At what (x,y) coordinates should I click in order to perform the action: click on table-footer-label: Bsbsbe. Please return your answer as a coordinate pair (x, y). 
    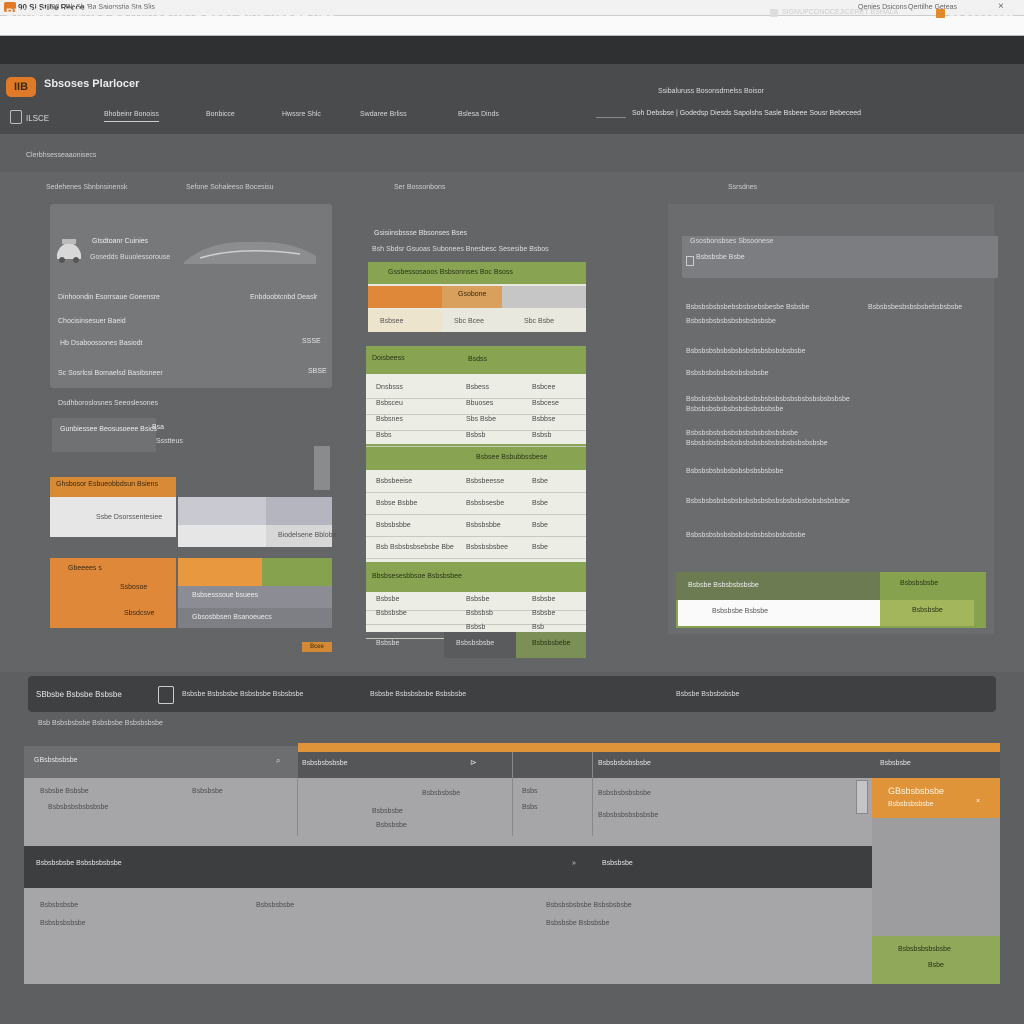
    Looking at the image, I should click on (388, 643).